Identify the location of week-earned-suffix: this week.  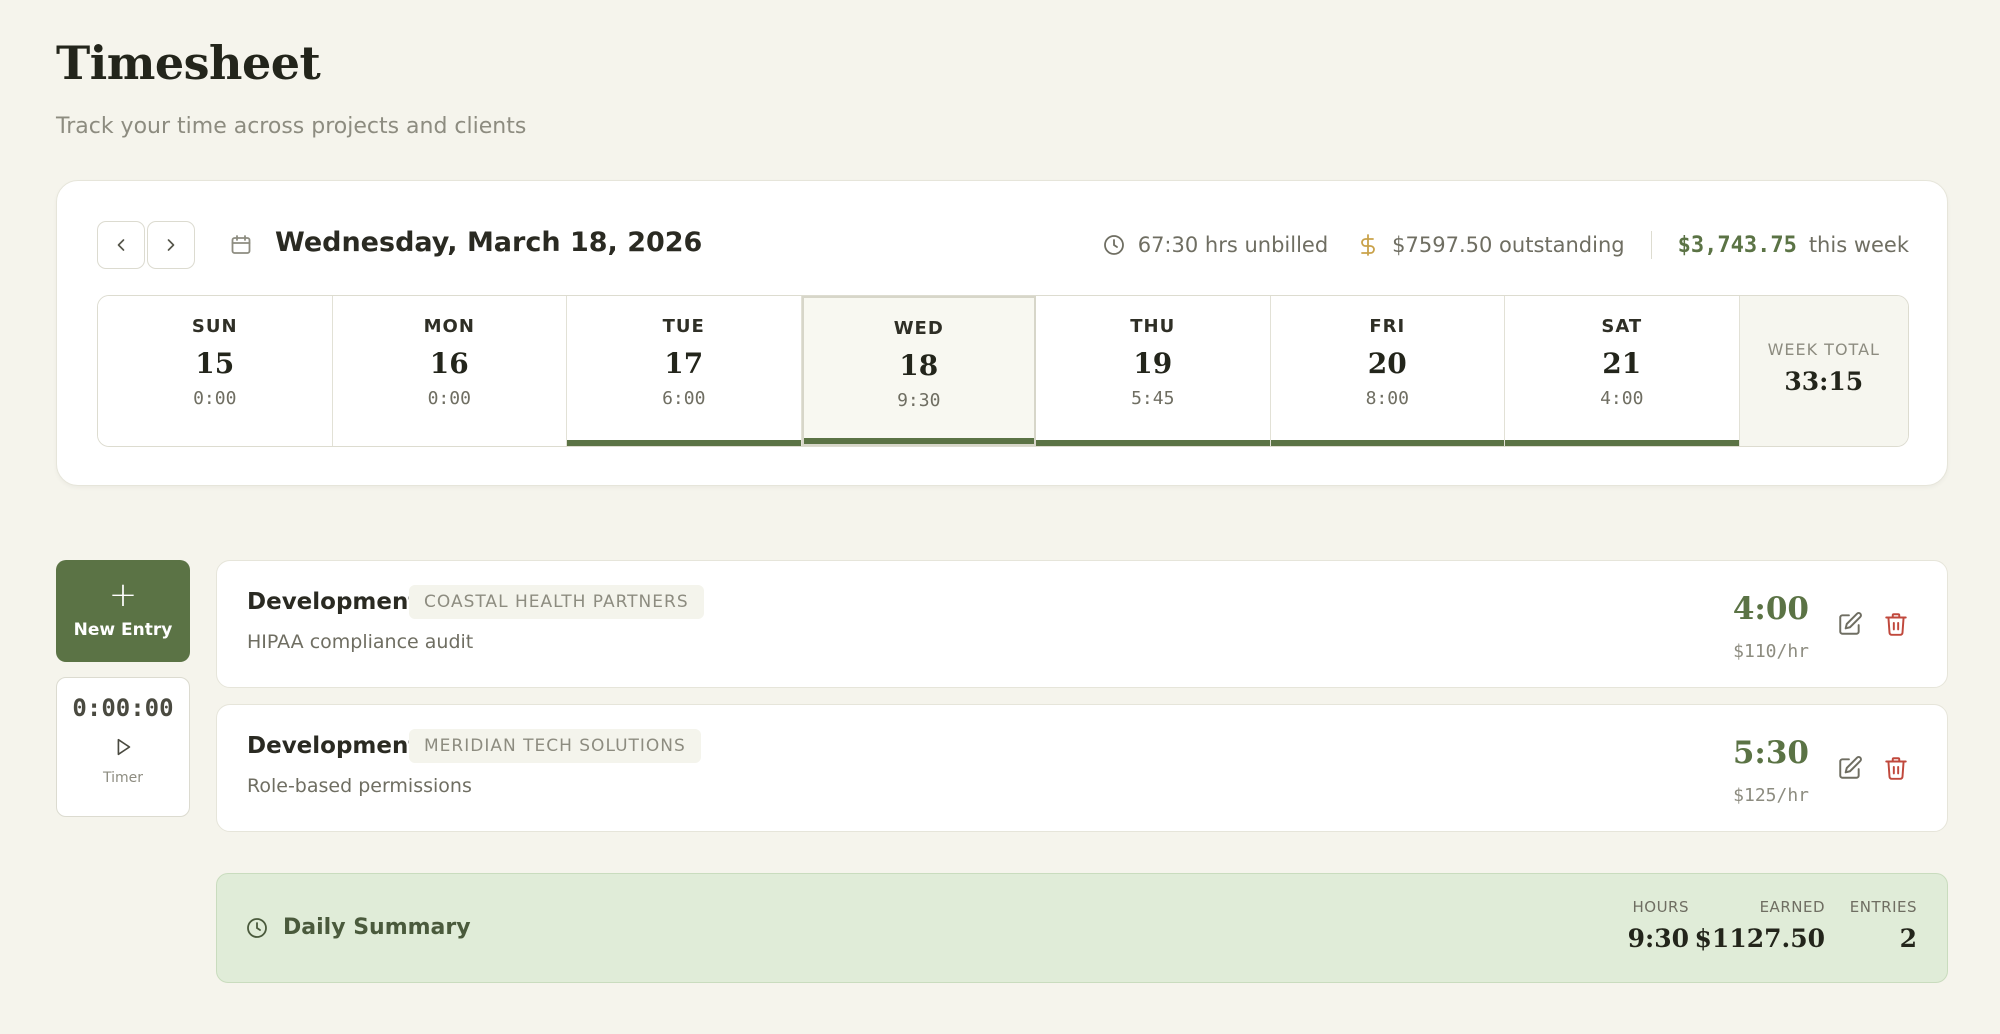
(1858, 245).